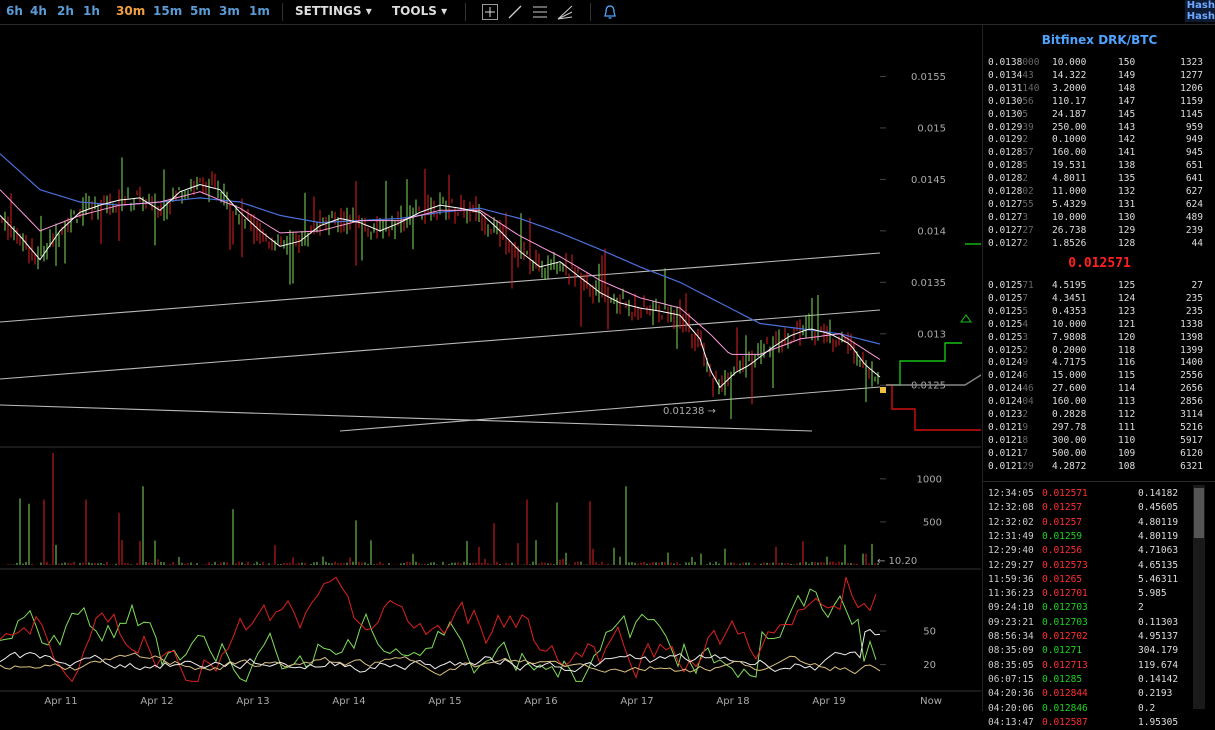 The width and height of the screenshot is (1215, 730). I want to click on order-price: 0.013443, so click(1011, 75).